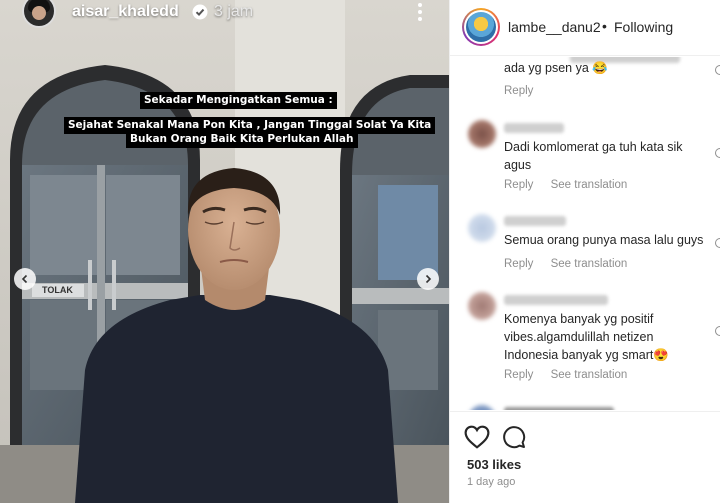  I want to click on comment-text: Dadi komlomerat ga tuh kata sik agus, so click(593, 156).